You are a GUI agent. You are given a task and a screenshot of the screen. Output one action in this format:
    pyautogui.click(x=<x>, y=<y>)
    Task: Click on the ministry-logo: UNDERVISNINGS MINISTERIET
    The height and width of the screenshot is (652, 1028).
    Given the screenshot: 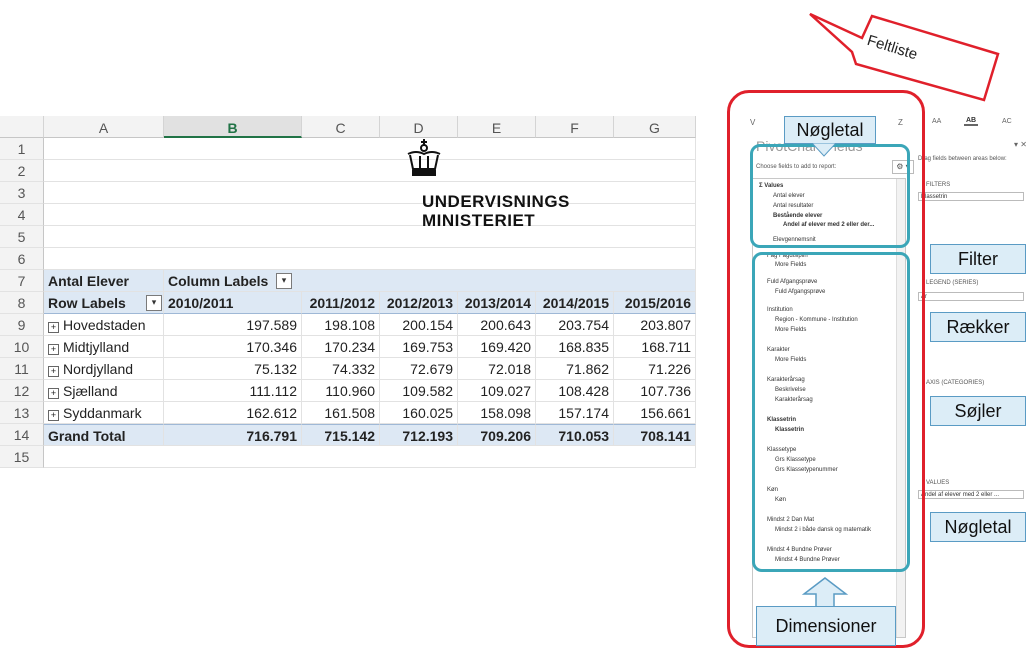 What is the action you would take?
    pyautogui.click(x=504, y=188)
    